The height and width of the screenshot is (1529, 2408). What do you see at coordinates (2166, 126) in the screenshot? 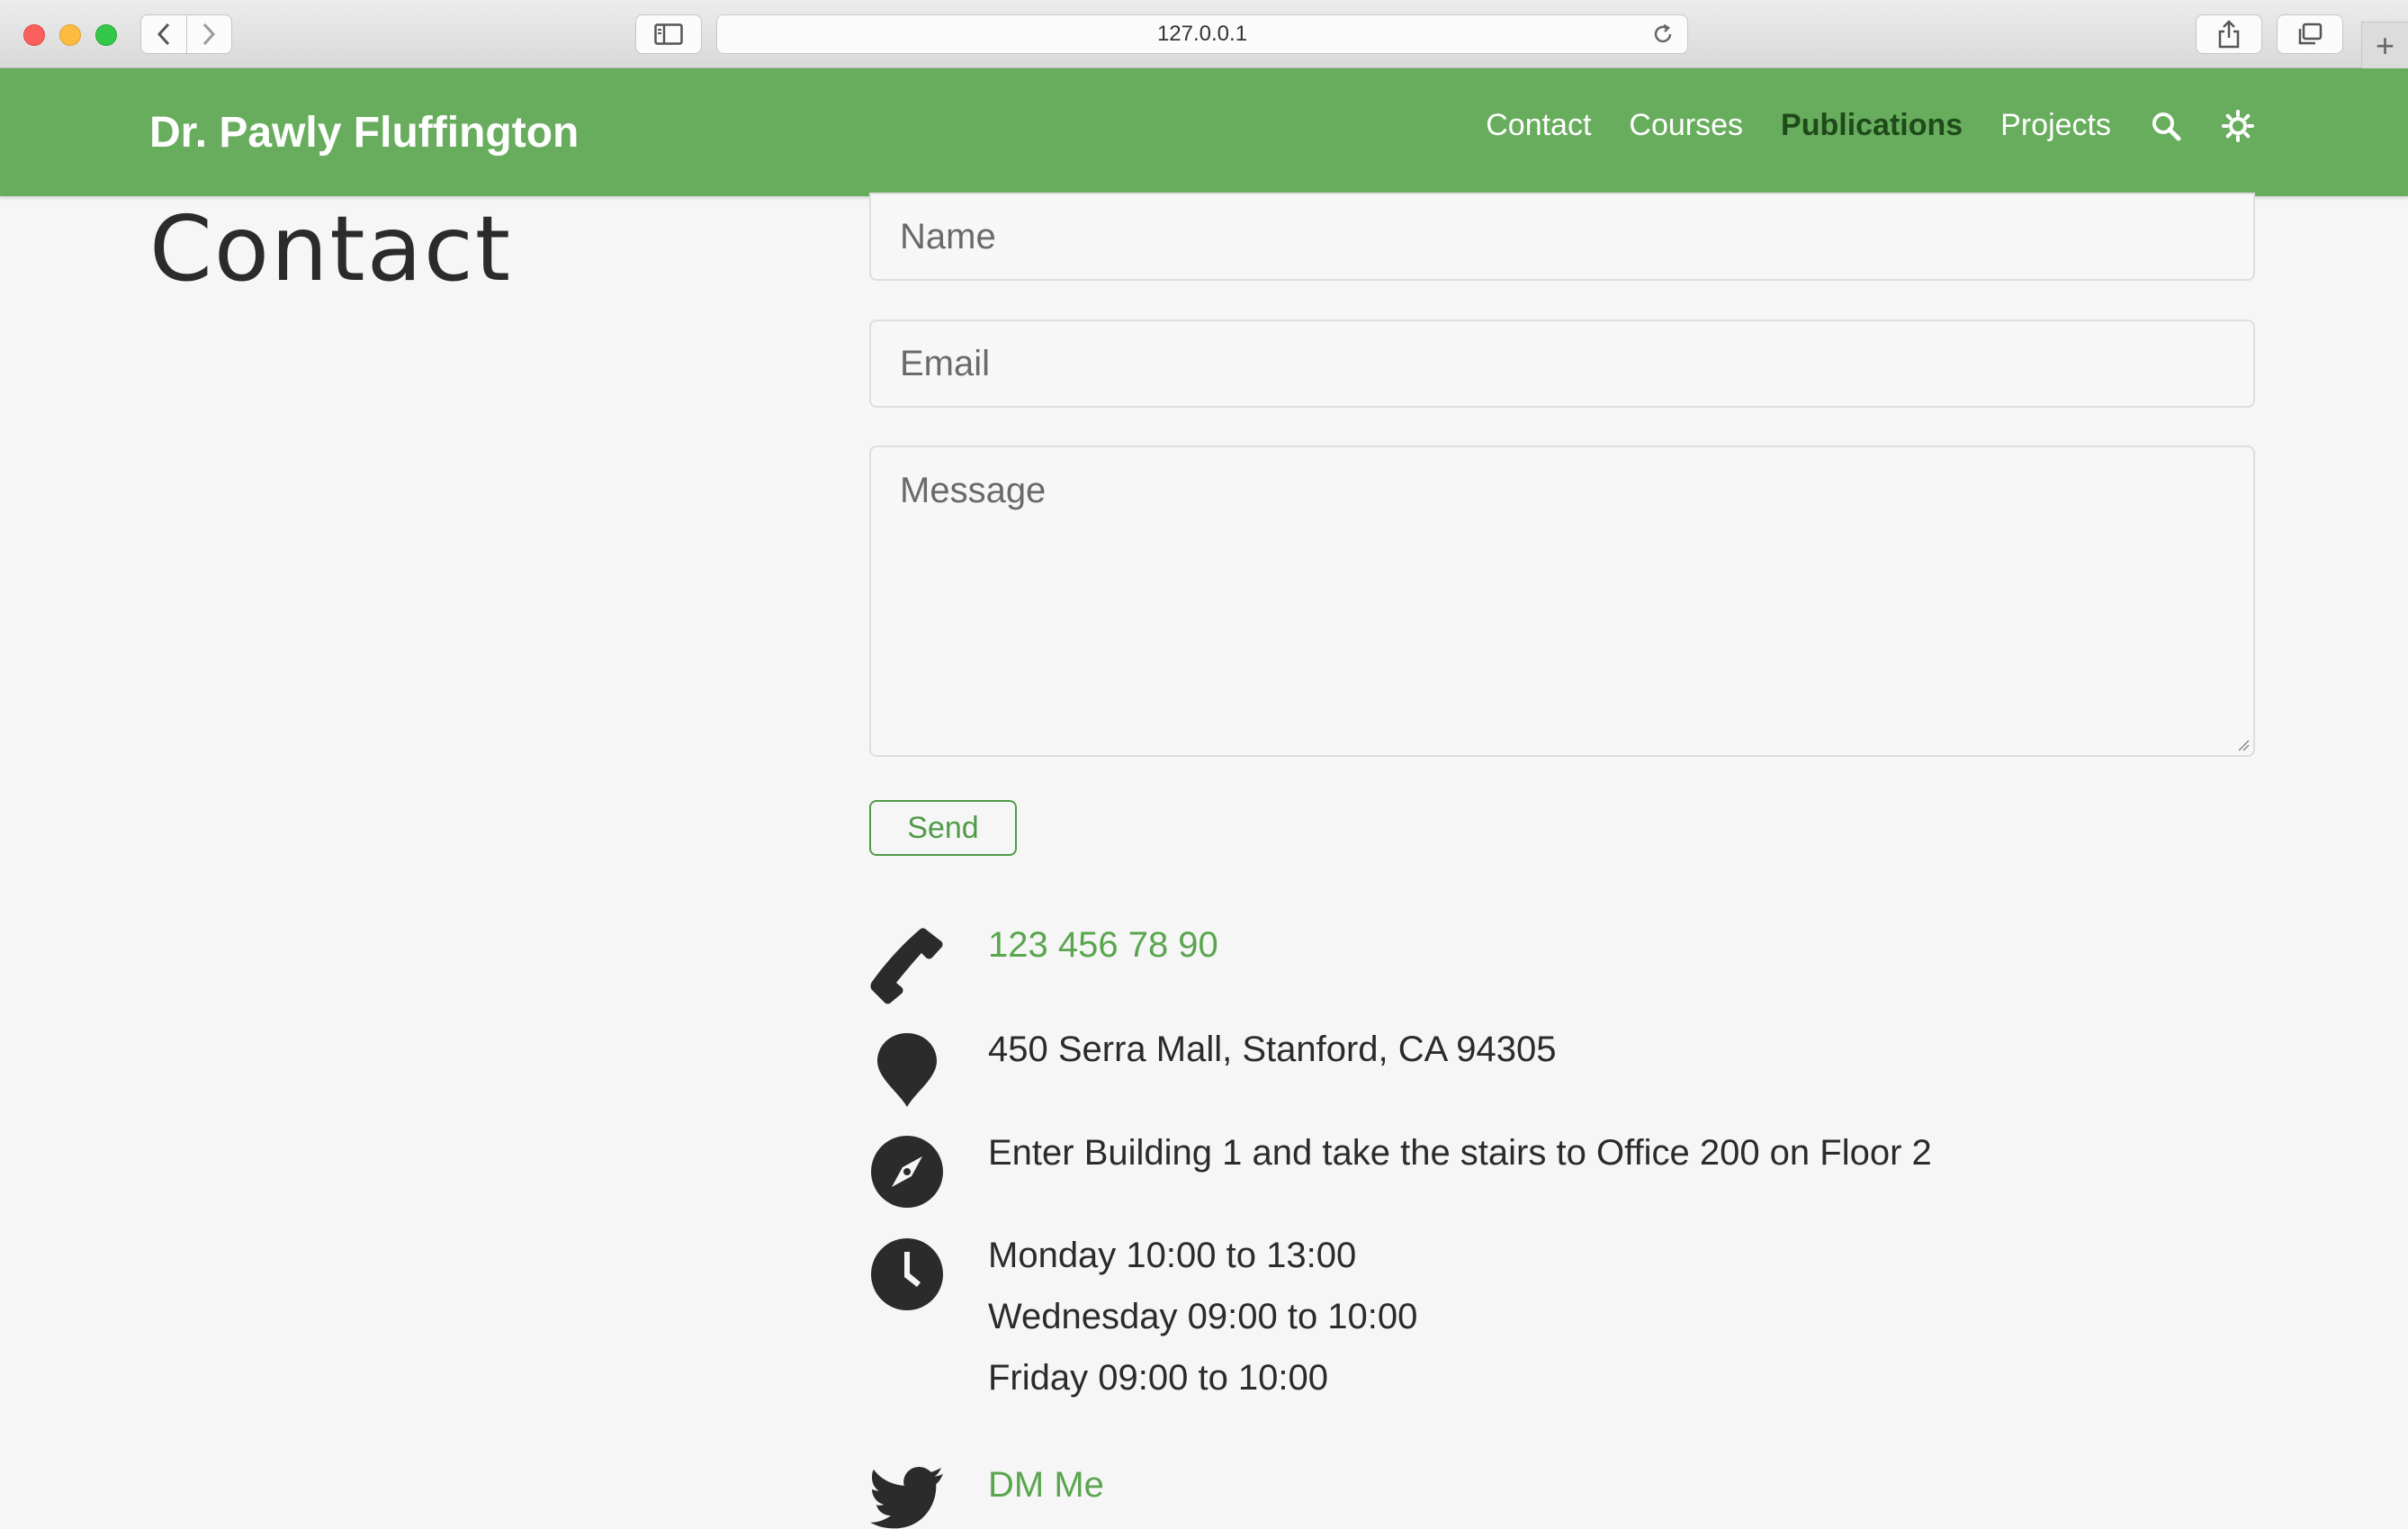
I see `search-icon` at bounding box center [2166, 126].